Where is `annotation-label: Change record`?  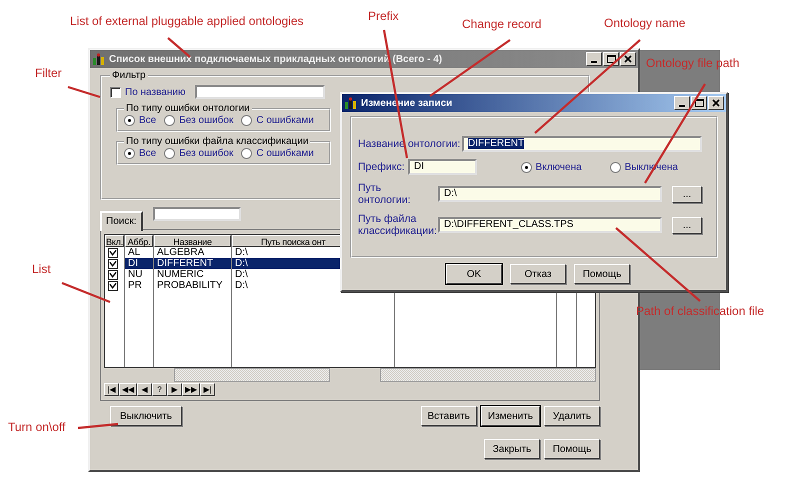
annotation-label: Change record is located at coordinates (502, 24).